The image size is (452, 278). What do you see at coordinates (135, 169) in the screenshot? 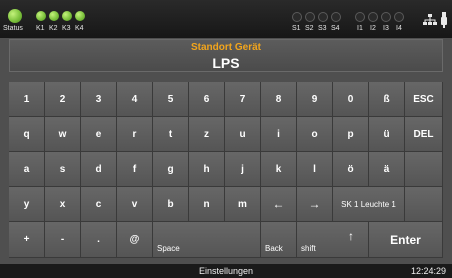
I see `key-f: f` at bounding box center [135, 169].